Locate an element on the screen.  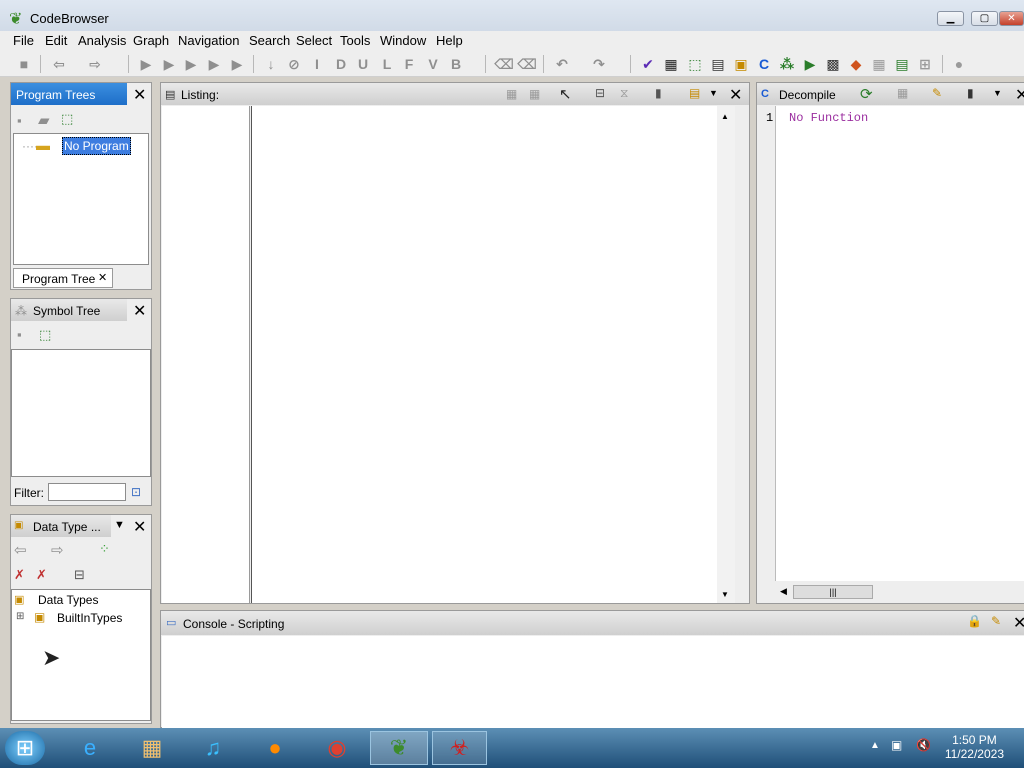
filter-options-icon: ⊡ is located at coordinates (136, 492).